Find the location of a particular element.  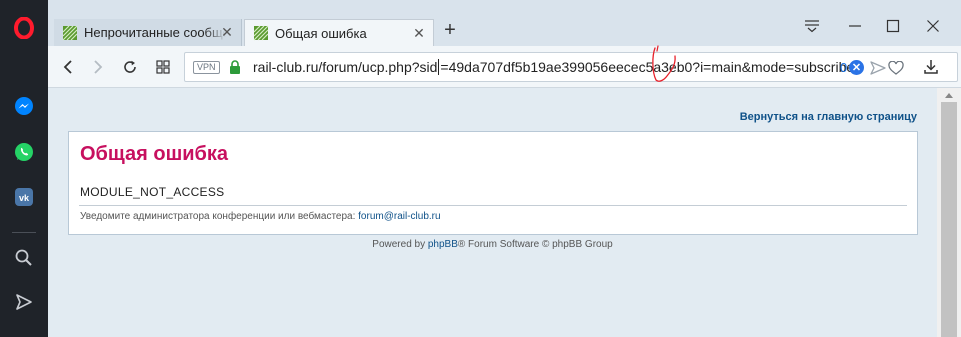

messenger-icon is located at coordinates (24, 106).